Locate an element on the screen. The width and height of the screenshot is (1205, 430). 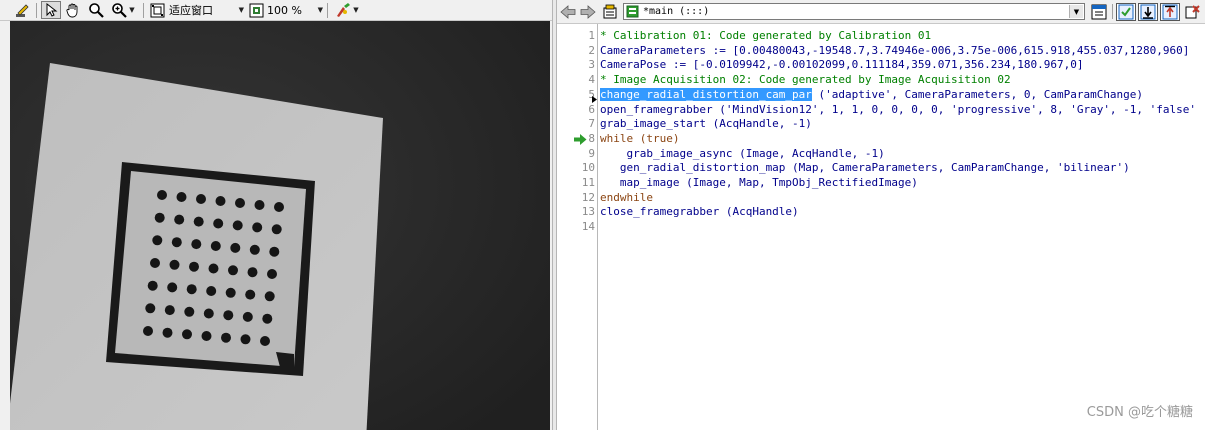
code-token: grab_image_start (AcqHandle, -1) is located at coordinates (706, 124).